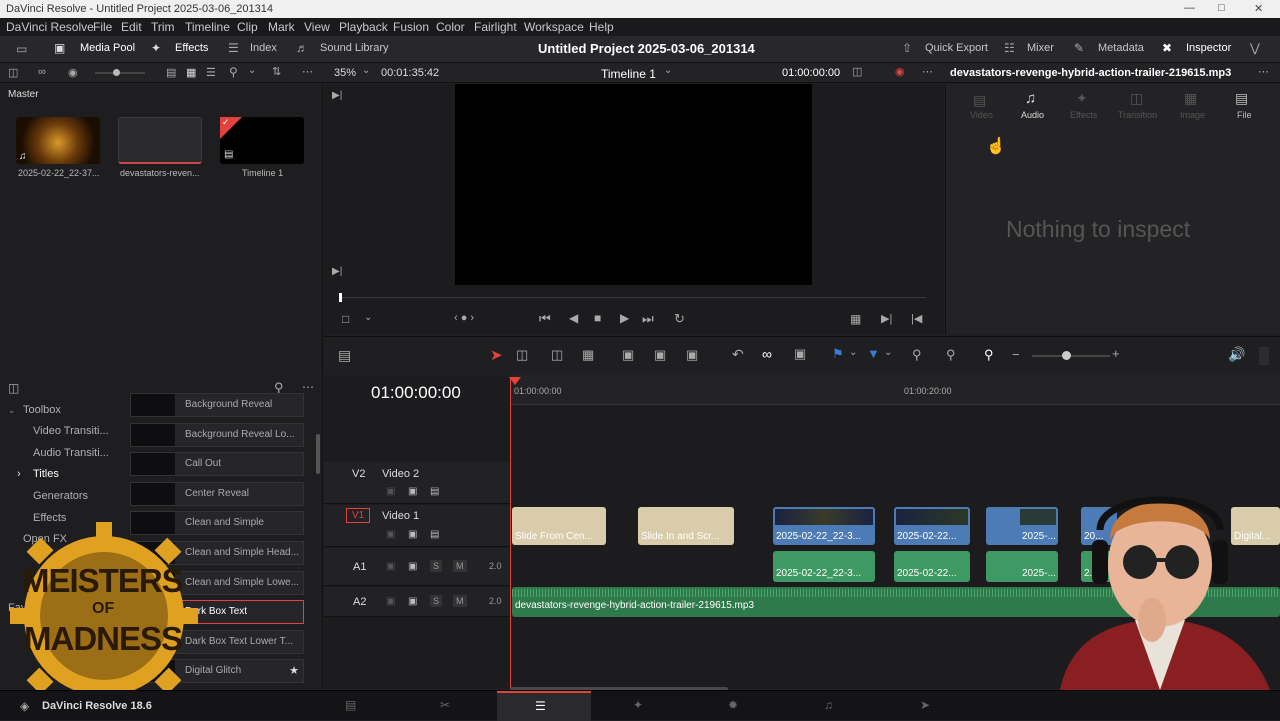 This screenshot has width=1280, height=721. What do you see at coordinates (400, 516) in the screenshot?
I see `track-name-v1: Video 1` at bounding box center [400, 516].